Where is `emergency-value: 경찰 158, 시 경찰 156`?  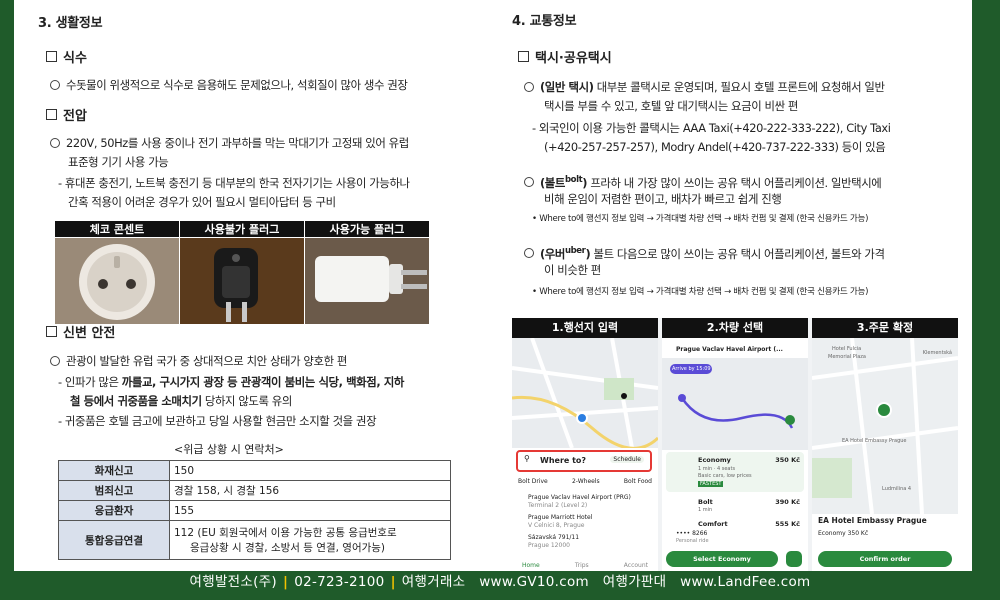 emergency-value: 경찰 158, 시 경찰 156 is located at coordinates (310, 490).